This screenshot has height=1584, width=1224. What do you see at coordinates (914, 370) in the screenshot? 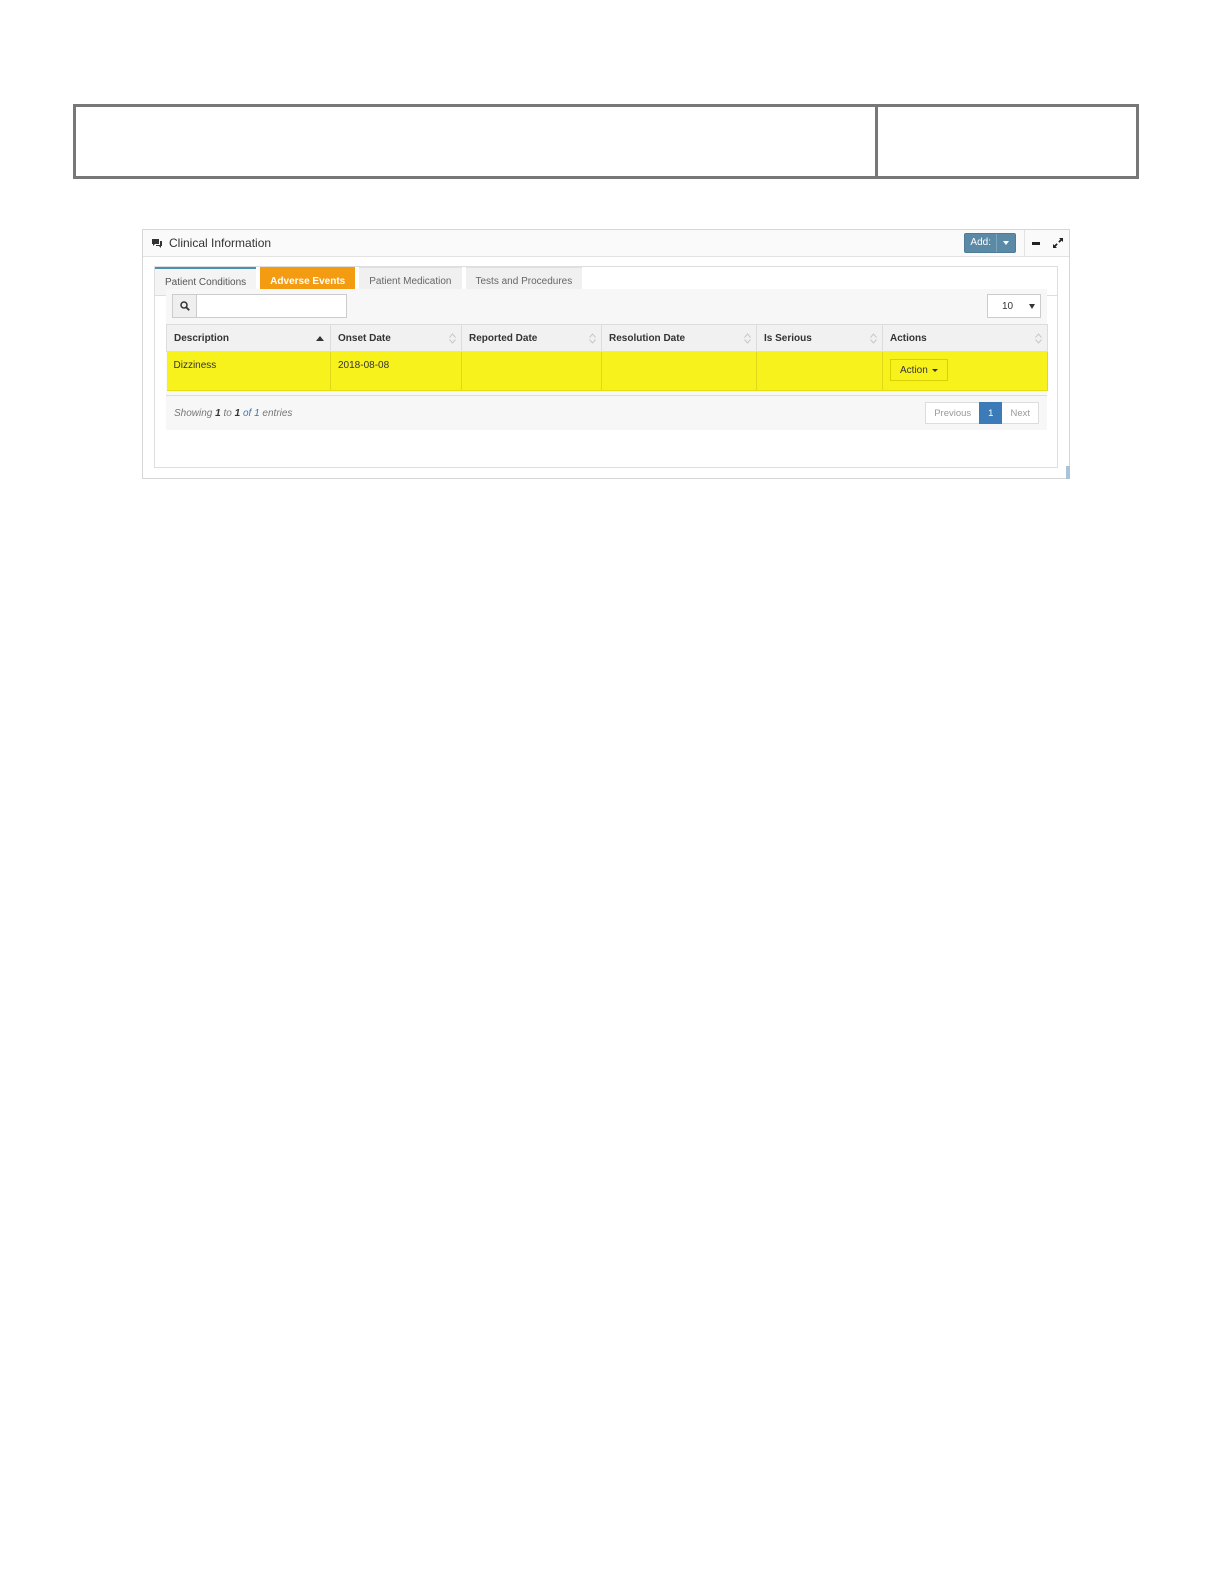
I see `action-button-label: Action` at bounding box center [914, 370].